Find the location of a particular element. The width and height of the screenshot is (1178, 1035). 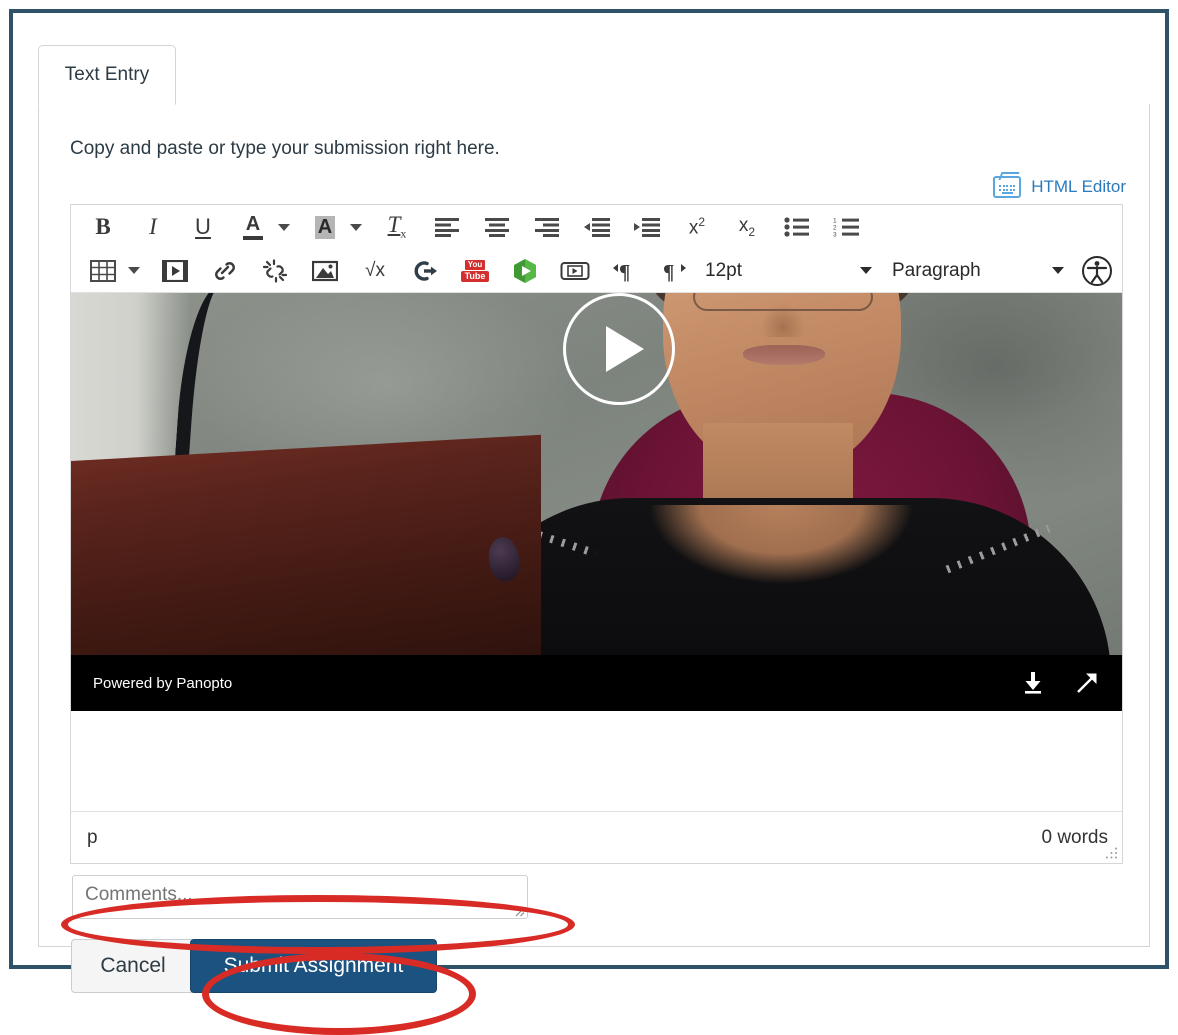

bold-label: B is located at coordinates (103, 226).